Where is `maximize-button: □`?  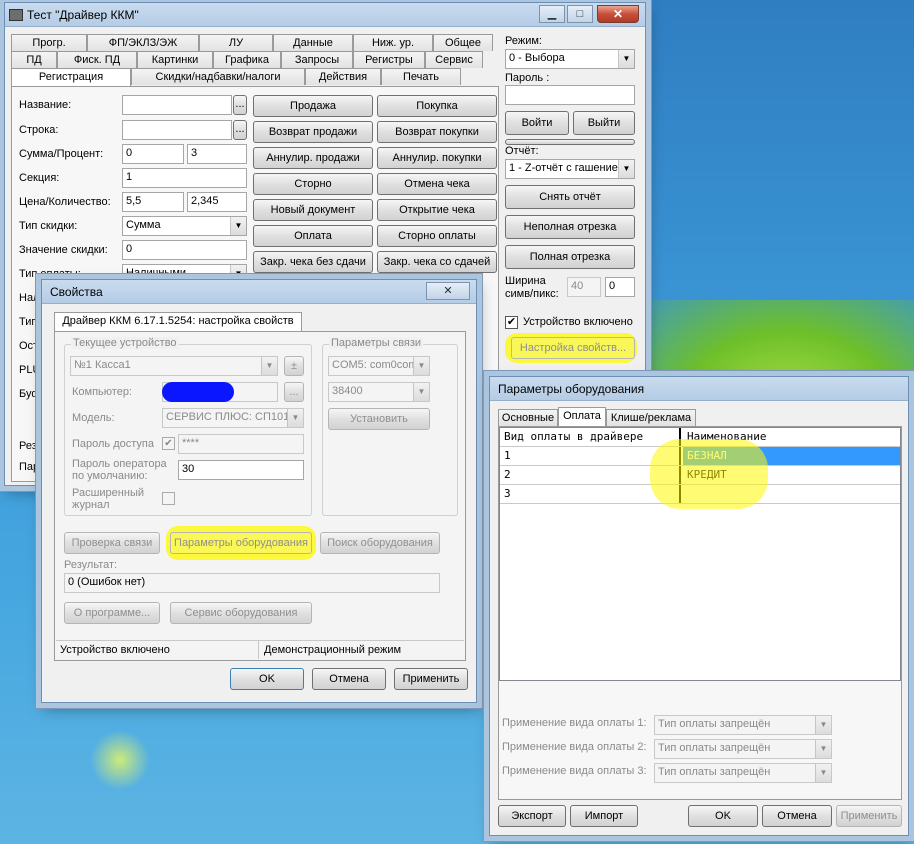
maximize-button: □ is located at coordinates (580, 14).